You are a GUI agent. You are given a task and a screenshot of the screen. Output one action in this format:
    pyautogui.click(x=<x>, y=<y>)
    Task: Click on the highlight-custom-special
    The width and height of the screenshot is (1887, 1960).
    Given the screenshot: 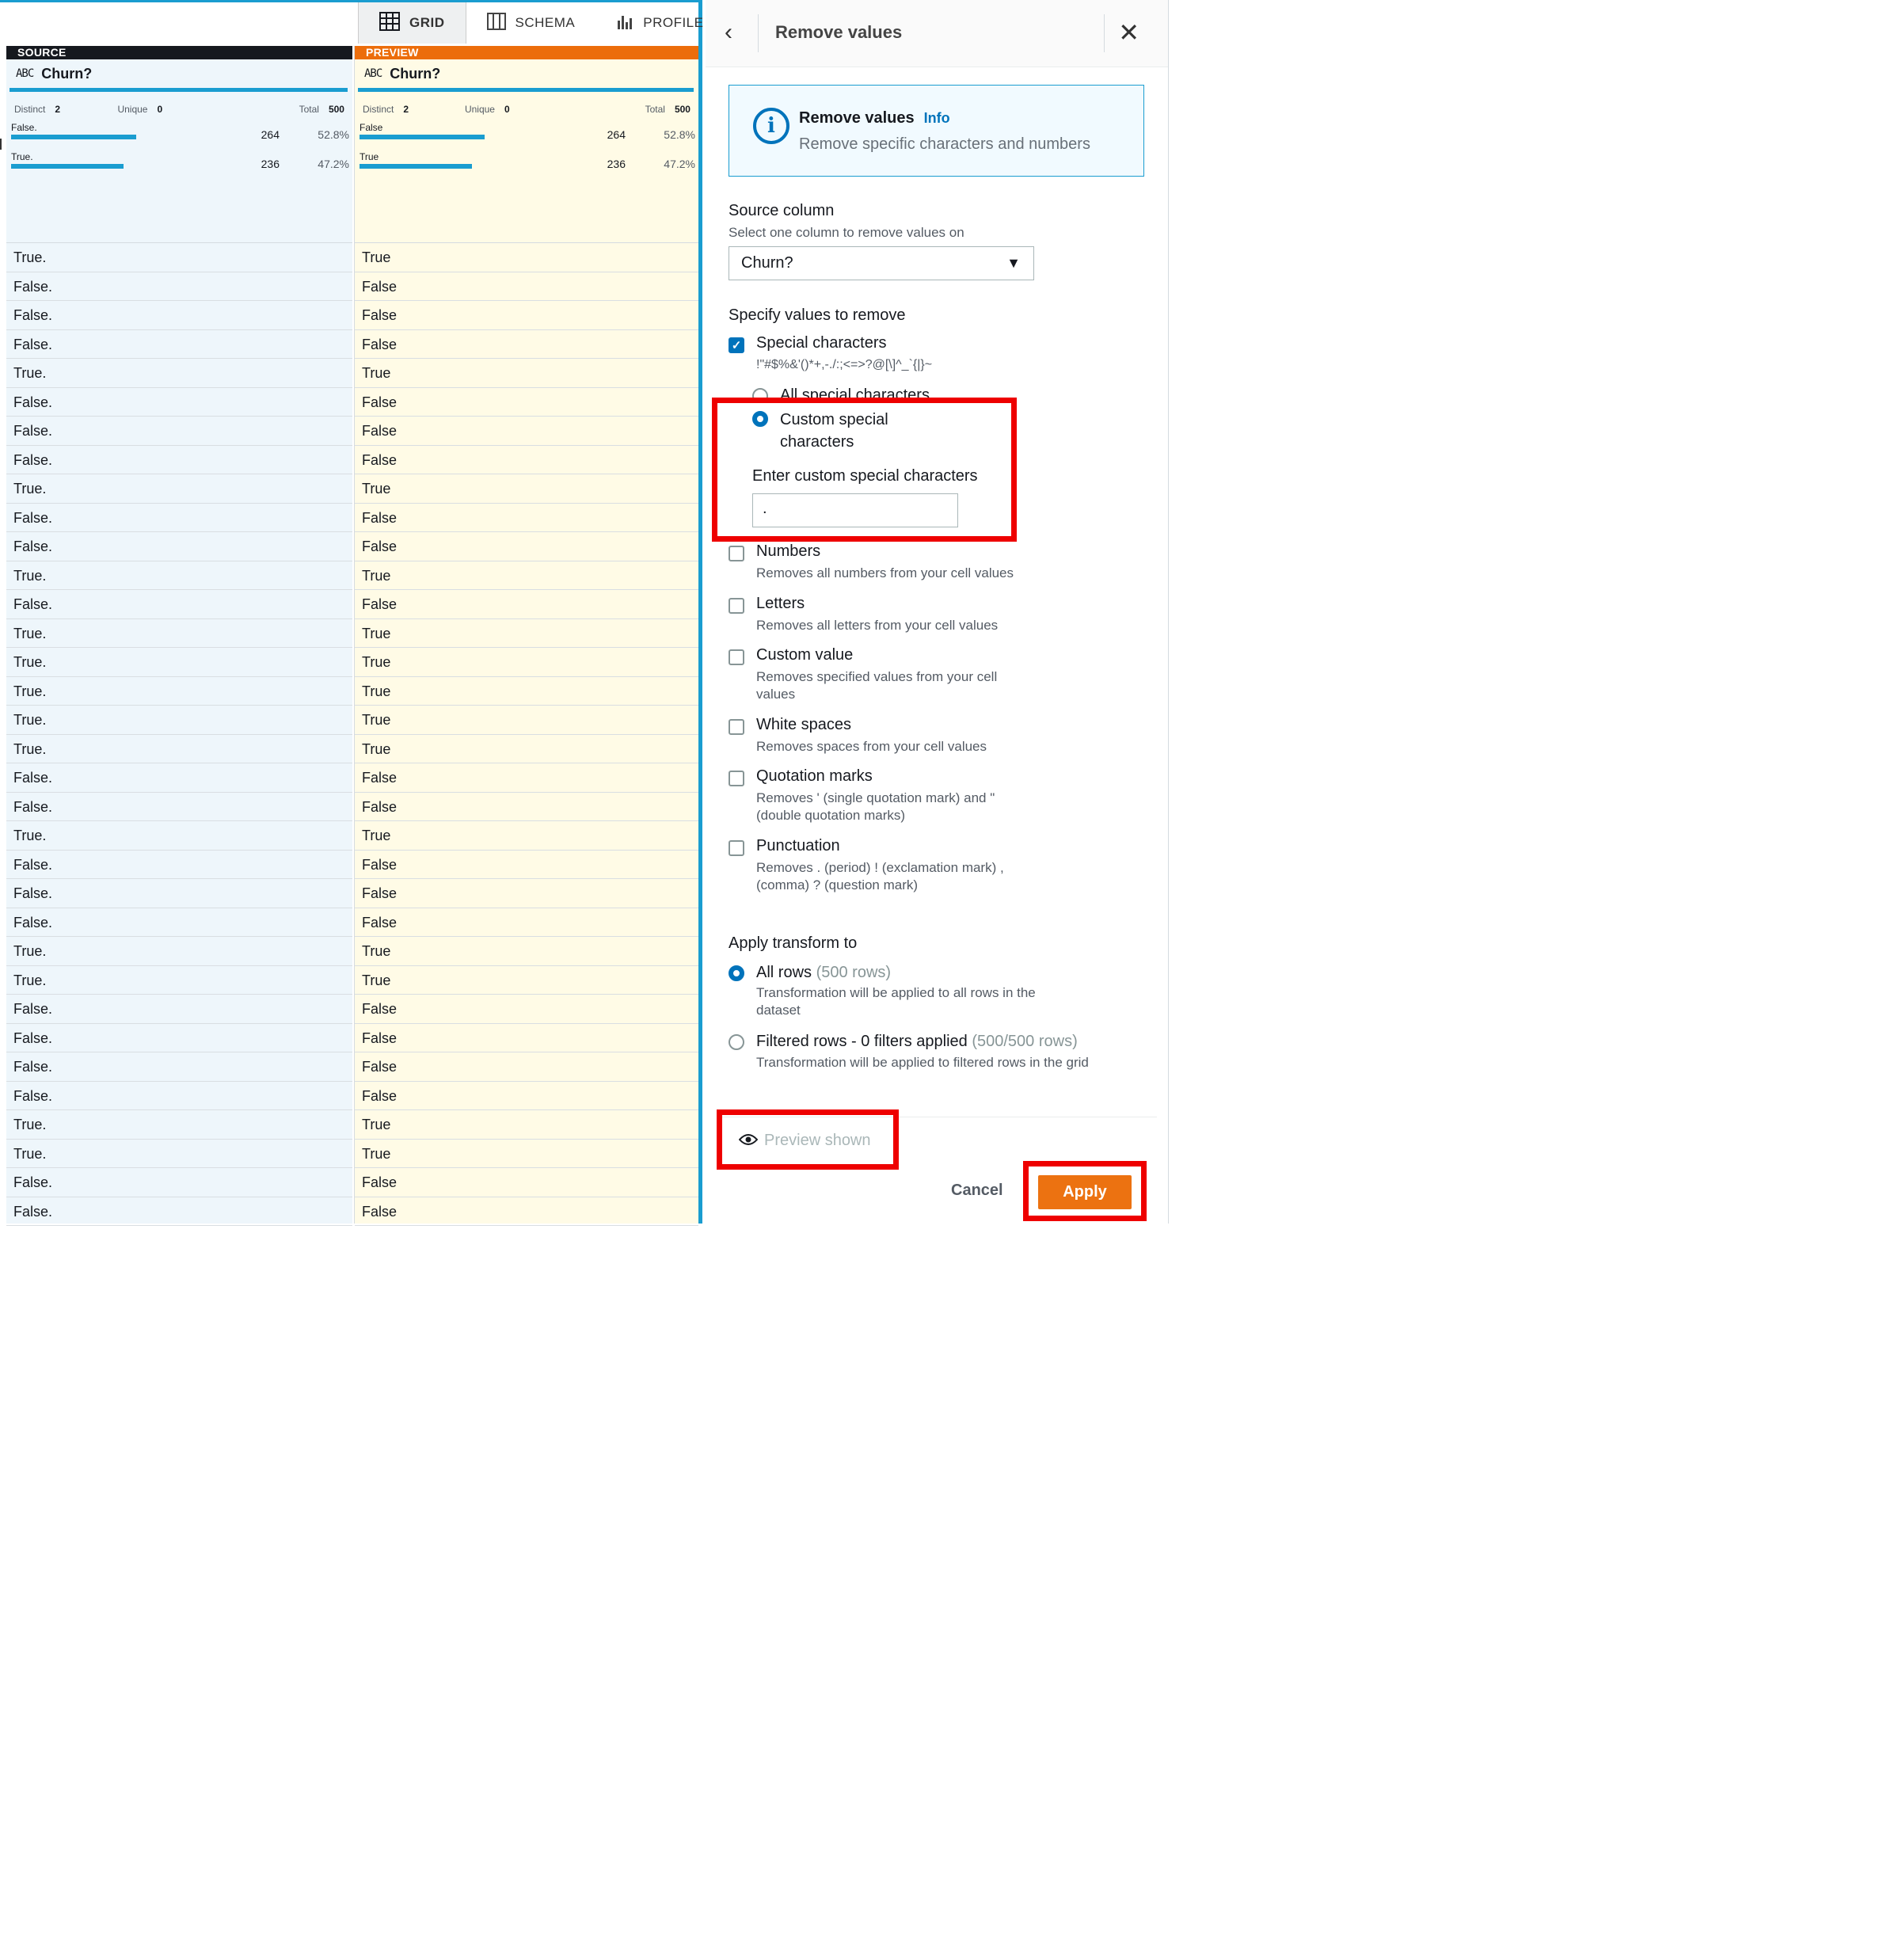 What is the action you would take?
    pyautogui.click(x=864, y=470)
    